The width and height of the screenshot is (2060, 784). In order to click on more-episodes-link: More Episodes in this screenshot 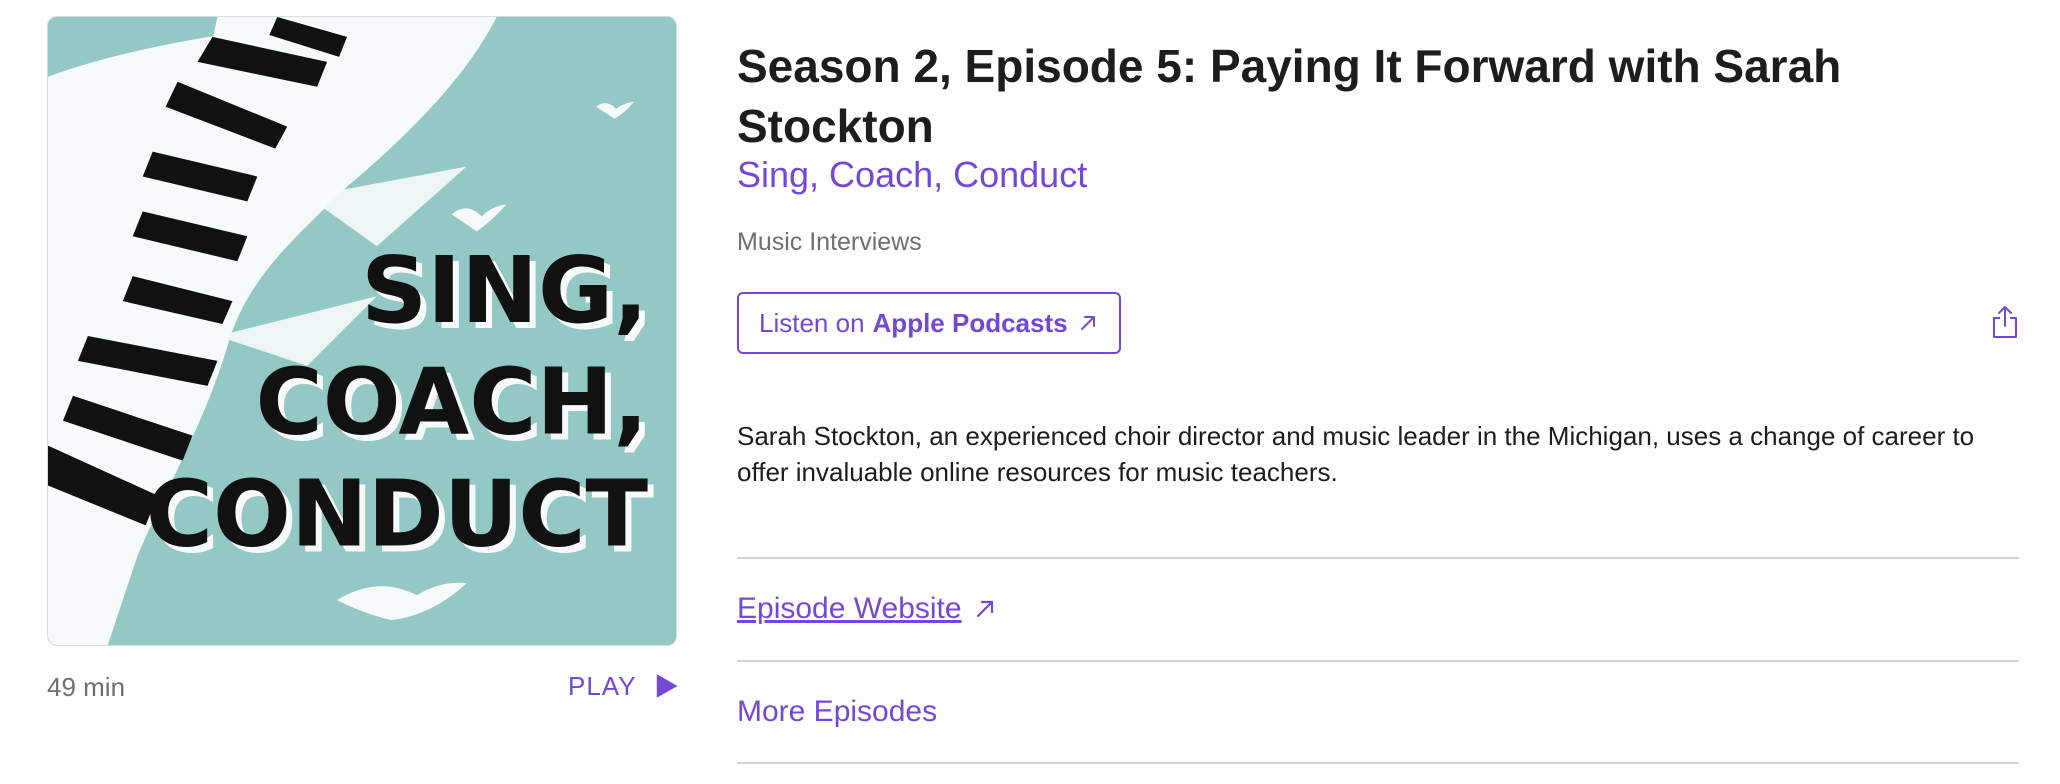, I will do `click(837, 712)`.